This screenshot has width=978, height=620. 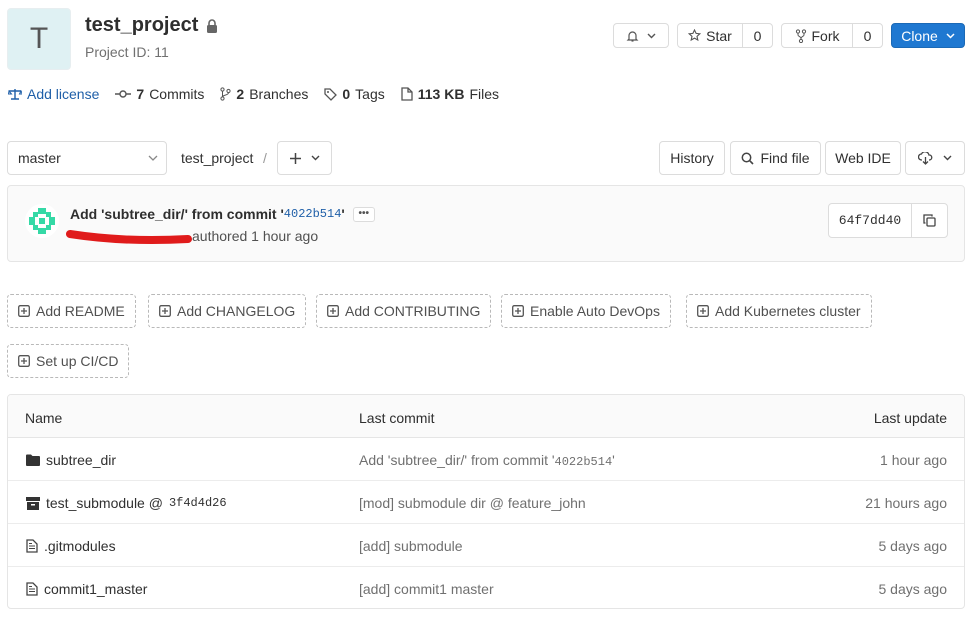 What do you see at coordinates (583, 462) in the screenshot?
I see `commit-message-sha: 4022b514` at bounding box center [583, 462].